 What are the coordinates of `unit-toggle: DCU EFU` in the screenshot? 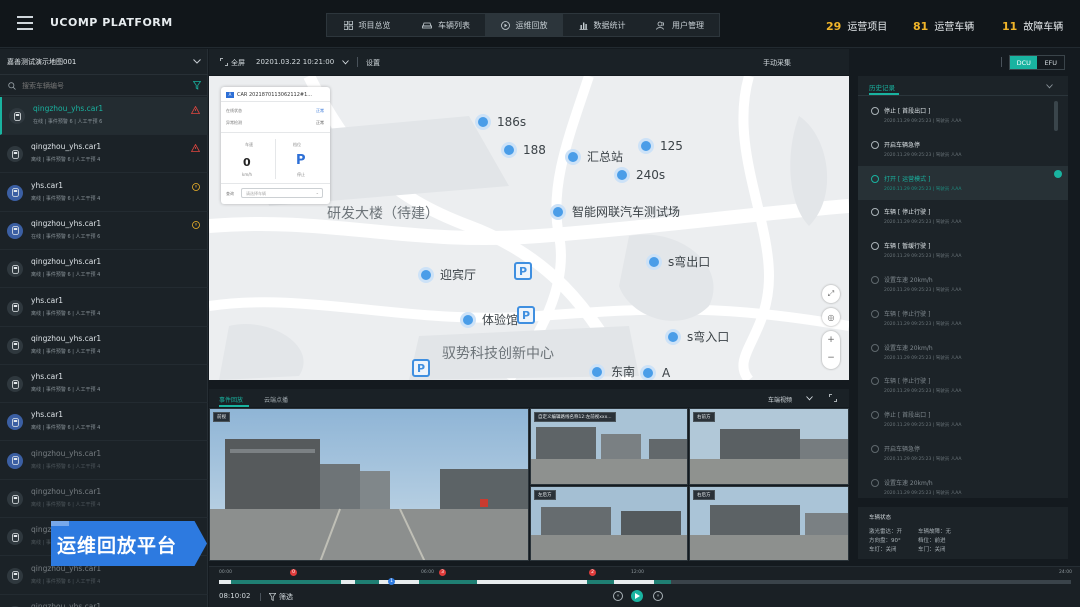 It's located at (1037, 62).